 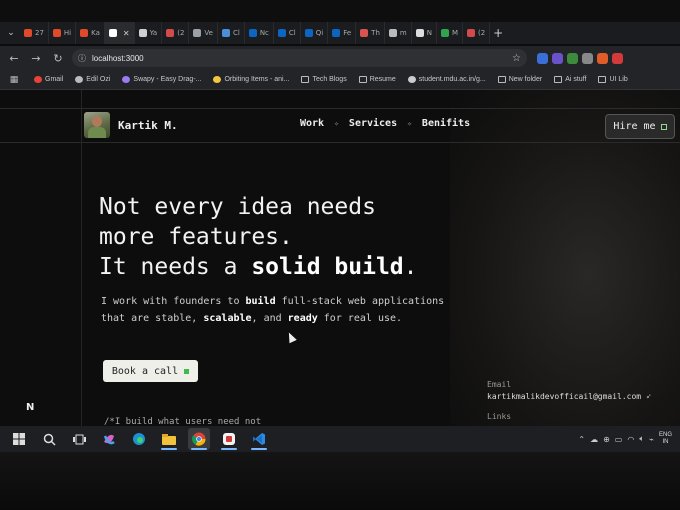 I want to click on browser-tab: Hi, so click(x=63, y=33).